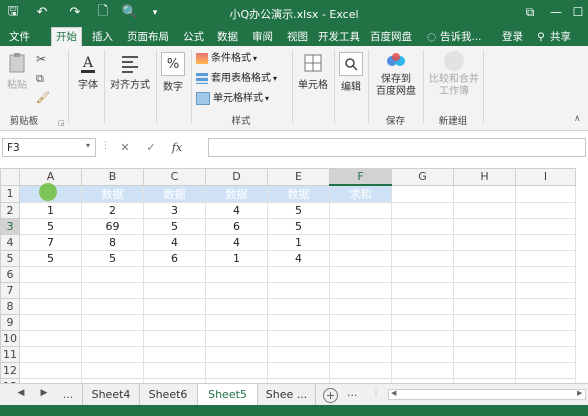  I want to click on row-header: 9, so click(10, 322).